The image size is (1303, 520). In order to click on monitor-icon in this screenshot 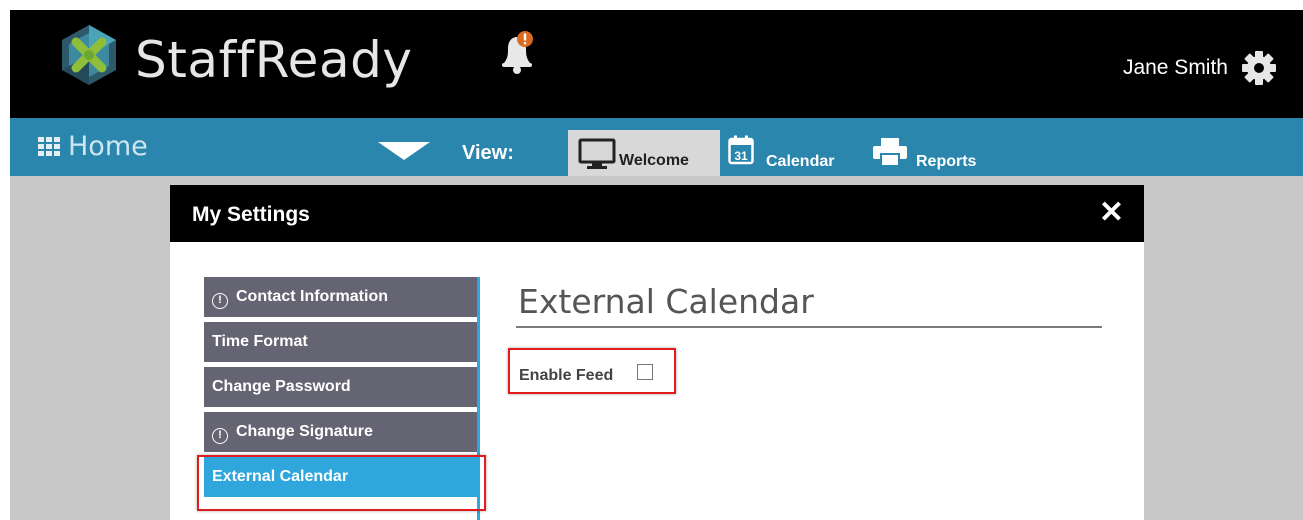, I will do `click(597, 153)`.